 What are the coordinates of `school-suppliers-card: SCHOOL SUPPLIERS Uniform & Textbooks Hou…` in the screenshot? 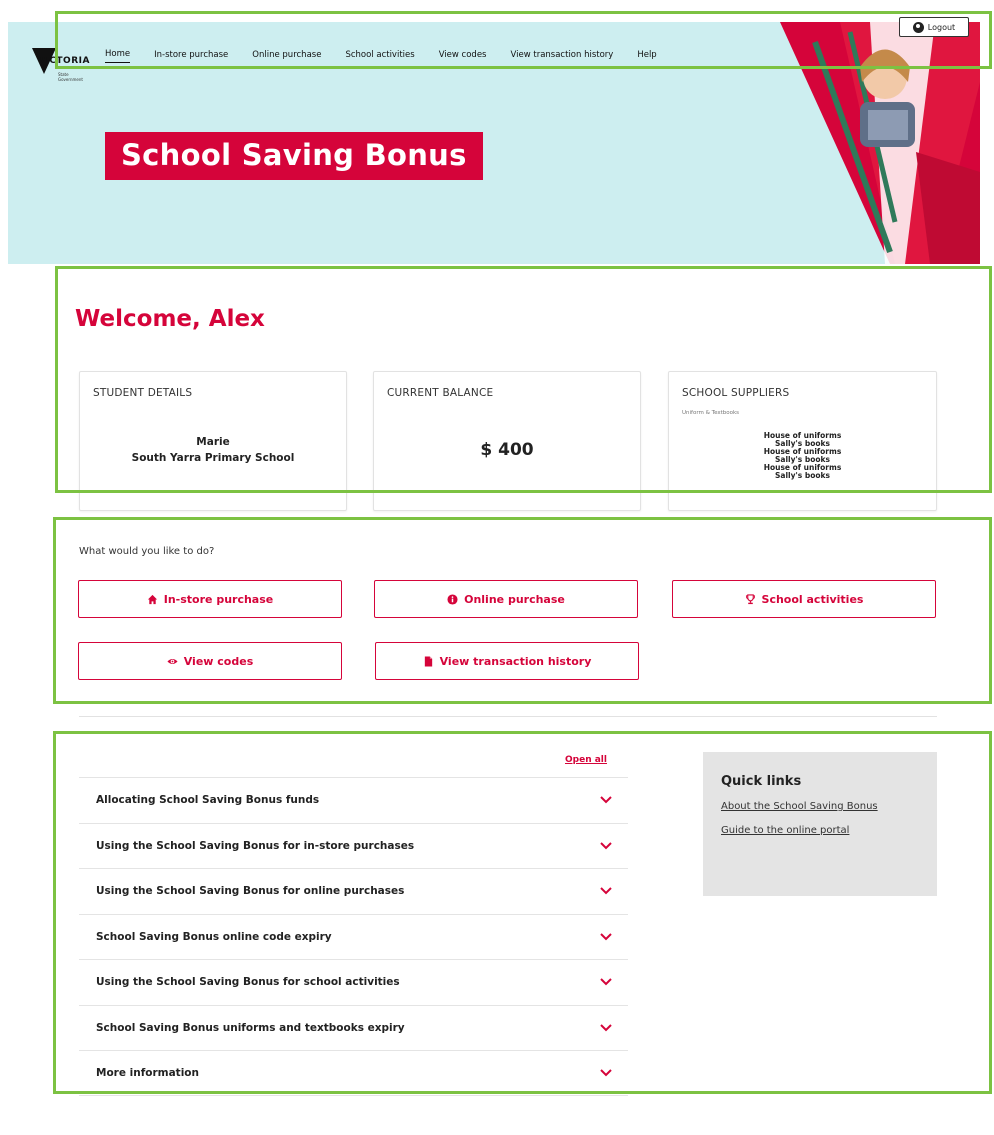 It's located at (802, 441).